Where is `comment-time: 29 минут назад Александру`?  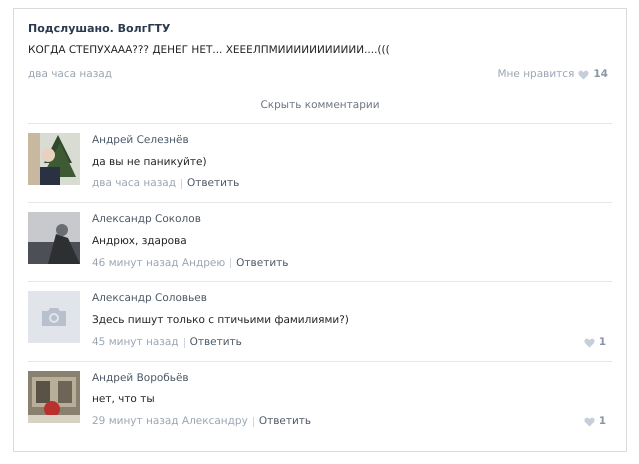
comment-time: 29 минут назад Александру is located at coordinates (170, 421).